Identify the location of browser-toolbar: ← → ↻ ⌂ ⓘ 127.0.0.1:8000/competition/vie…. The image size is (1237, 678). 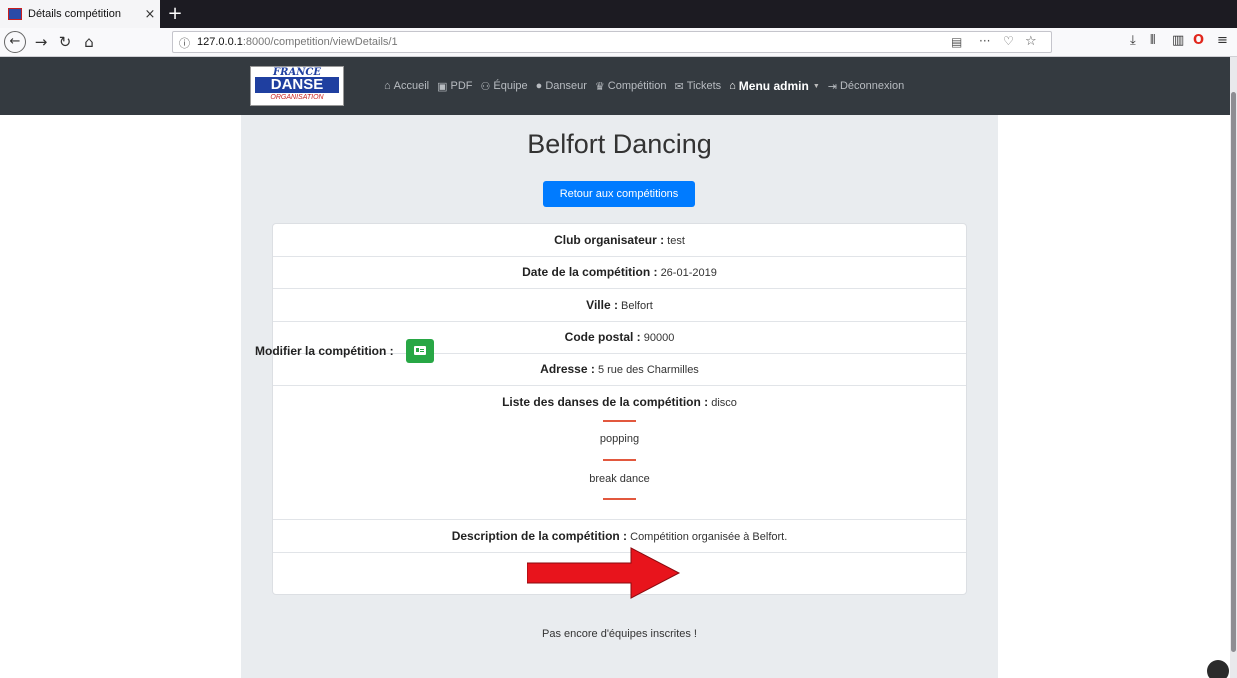
(618, 42).